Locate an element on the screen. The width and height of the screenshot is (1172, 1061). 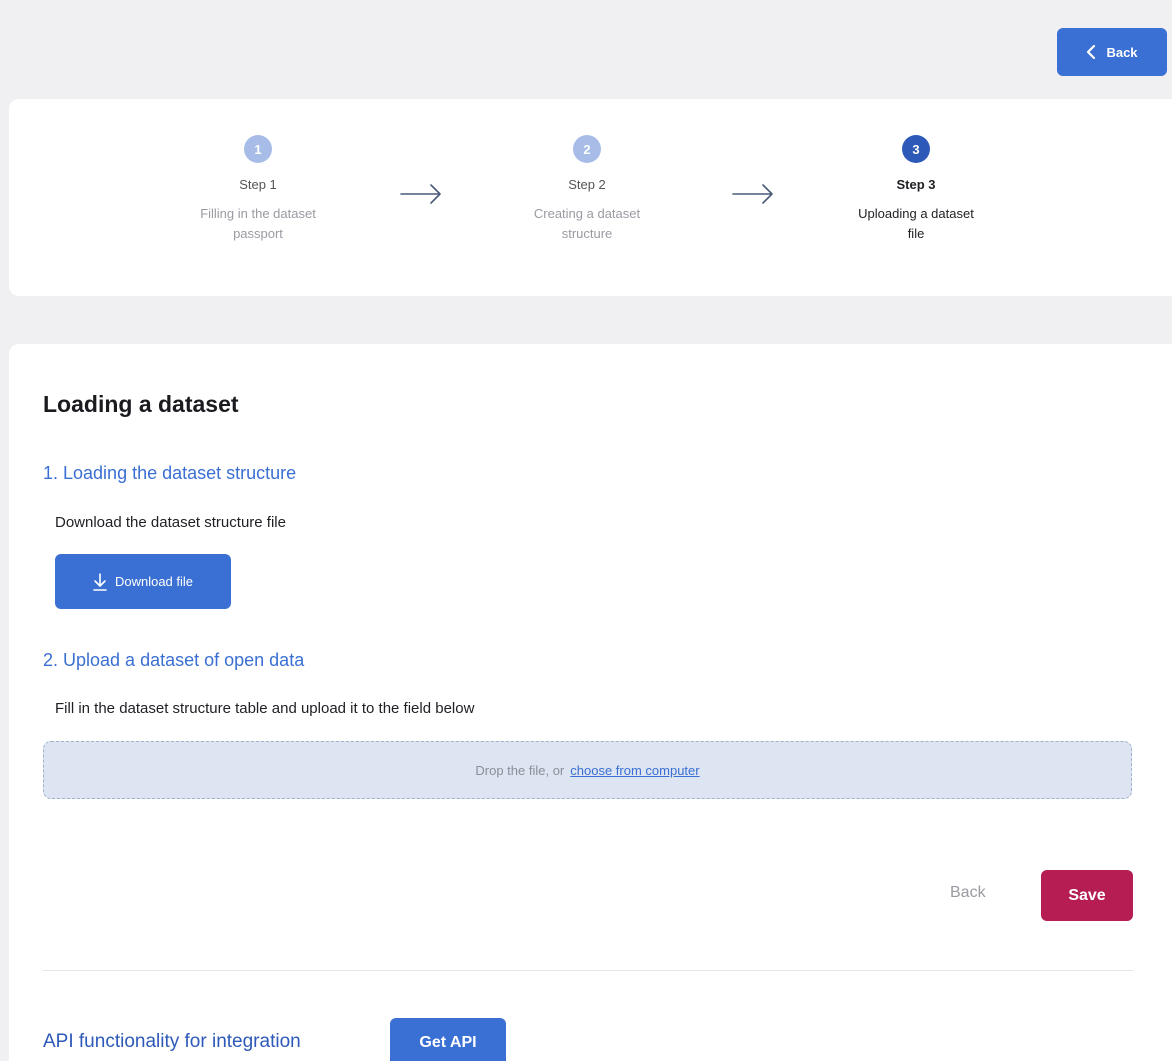
save-button: Save is located at coordinates (1087, 895).